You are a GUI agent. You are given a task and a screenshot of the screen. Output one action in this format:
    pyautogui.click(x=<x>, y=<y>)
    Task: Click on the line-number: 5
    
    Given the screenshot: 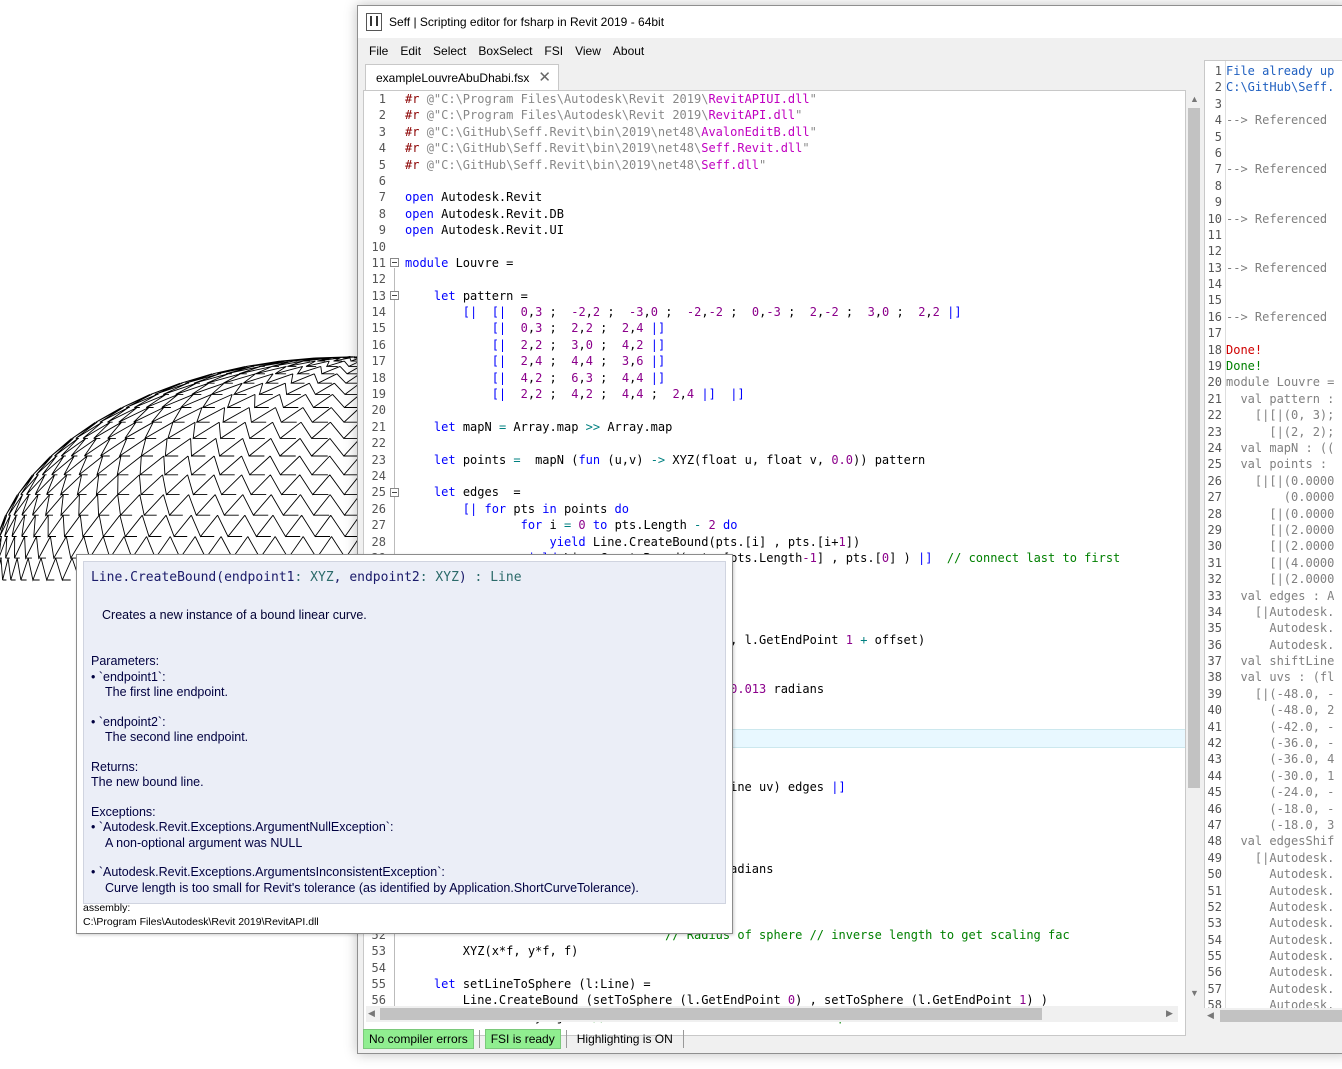 What is the action you would take?
    pyautogui.click(x=382, y=164)
    